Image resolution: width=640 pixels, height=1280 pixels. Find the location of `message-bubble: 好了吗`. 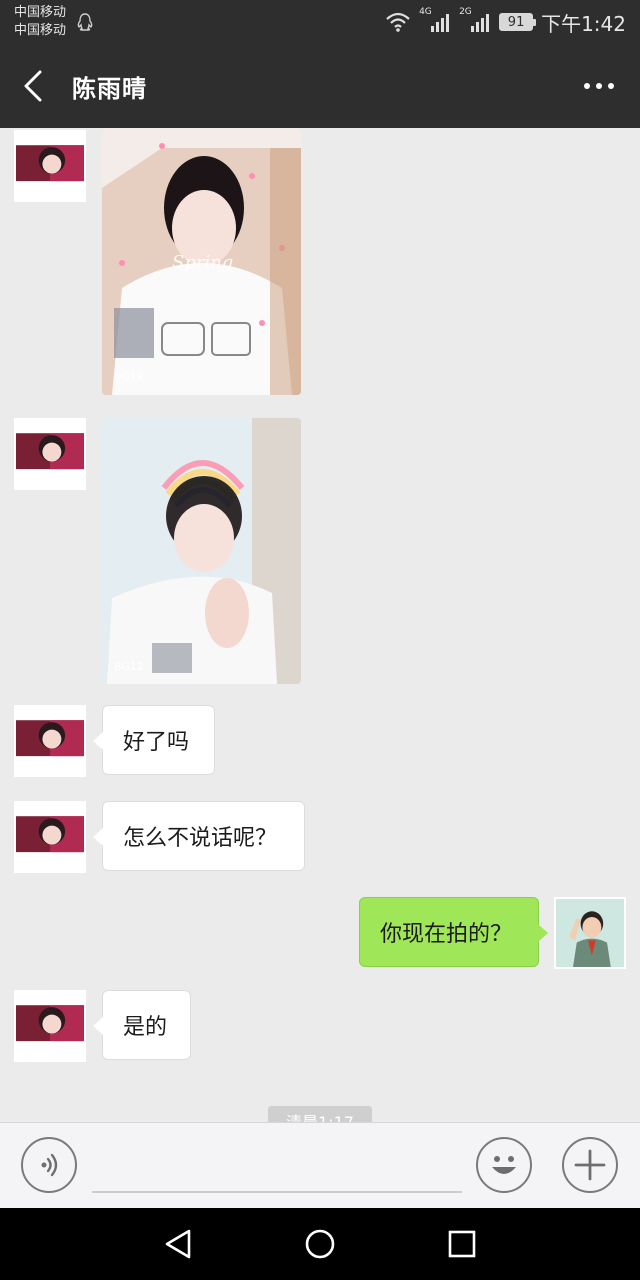

message-bubble: 好了吗 is located at coordinates (154, 740).